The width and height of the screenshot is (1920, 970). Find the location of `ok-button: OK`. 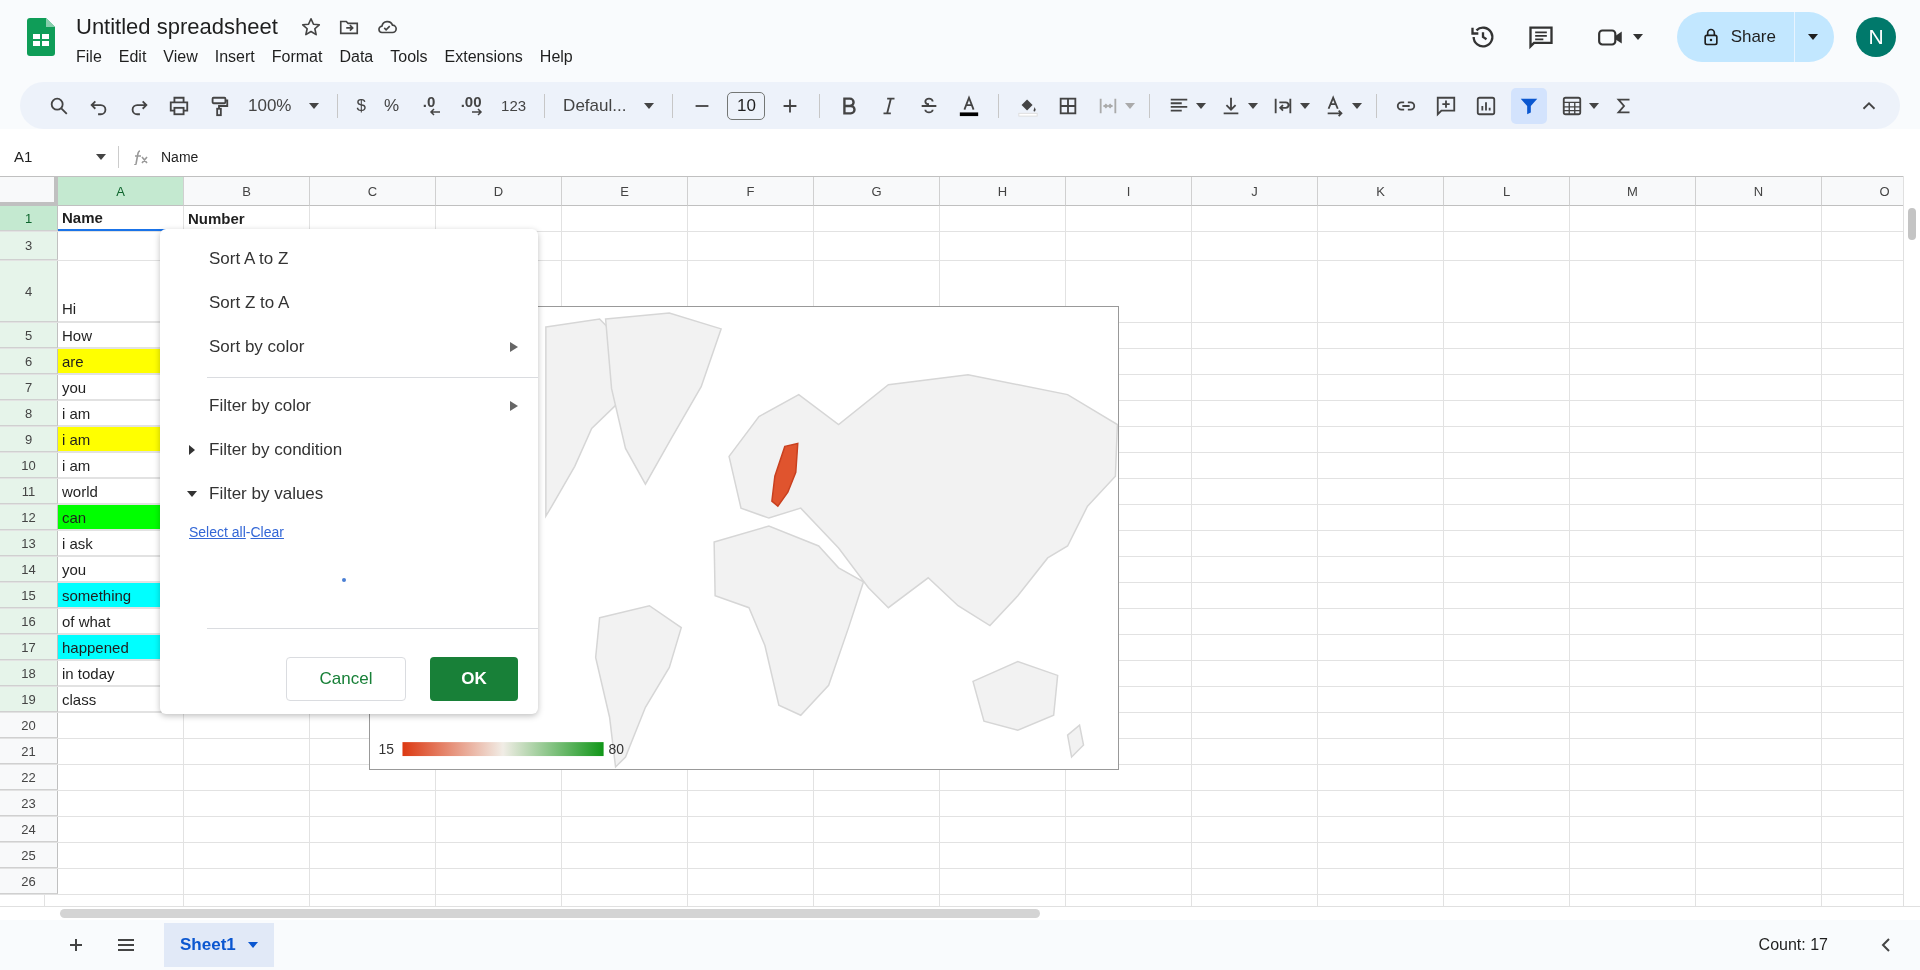

ok-button: OK is located at coordinates (474, 679).